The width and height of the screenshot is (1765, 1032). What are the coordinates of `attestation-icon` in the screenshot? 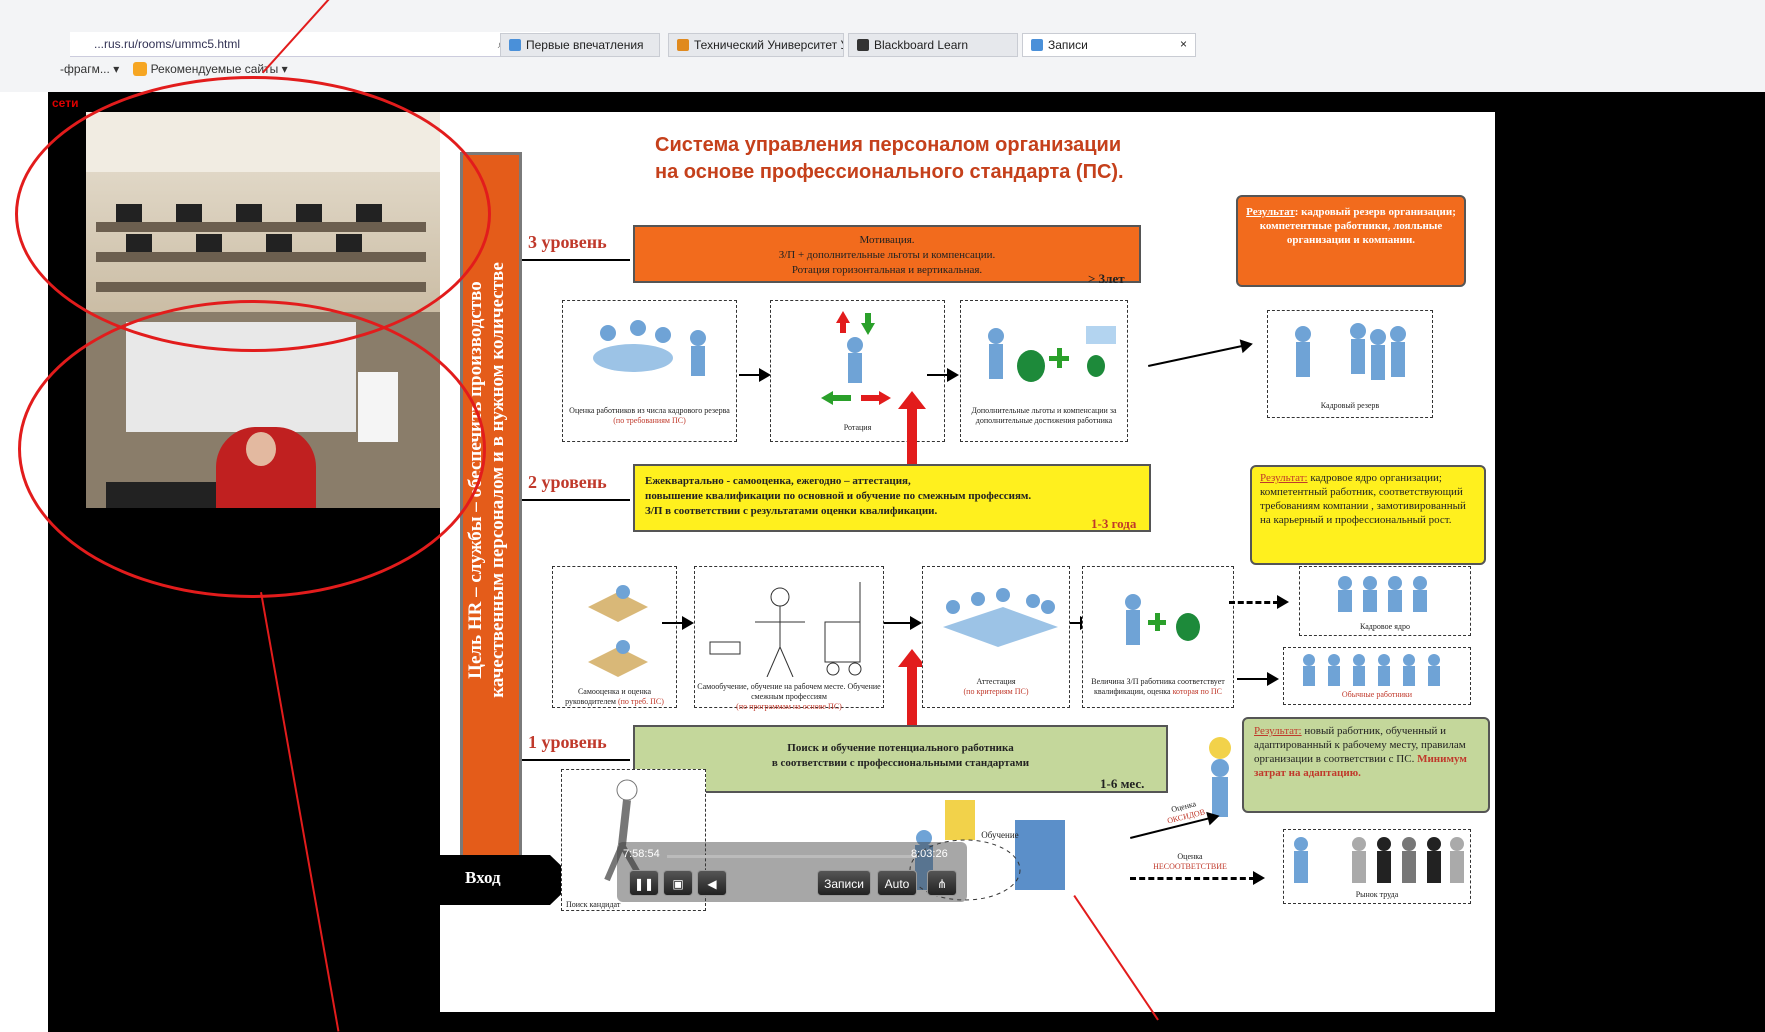 It's located at (1000, 617).